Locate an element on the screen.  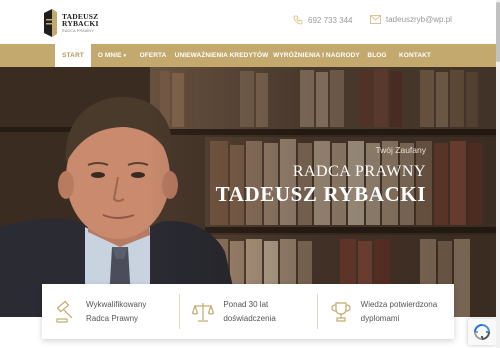
nav-label: BLOG is located at coordinates (377, 55).